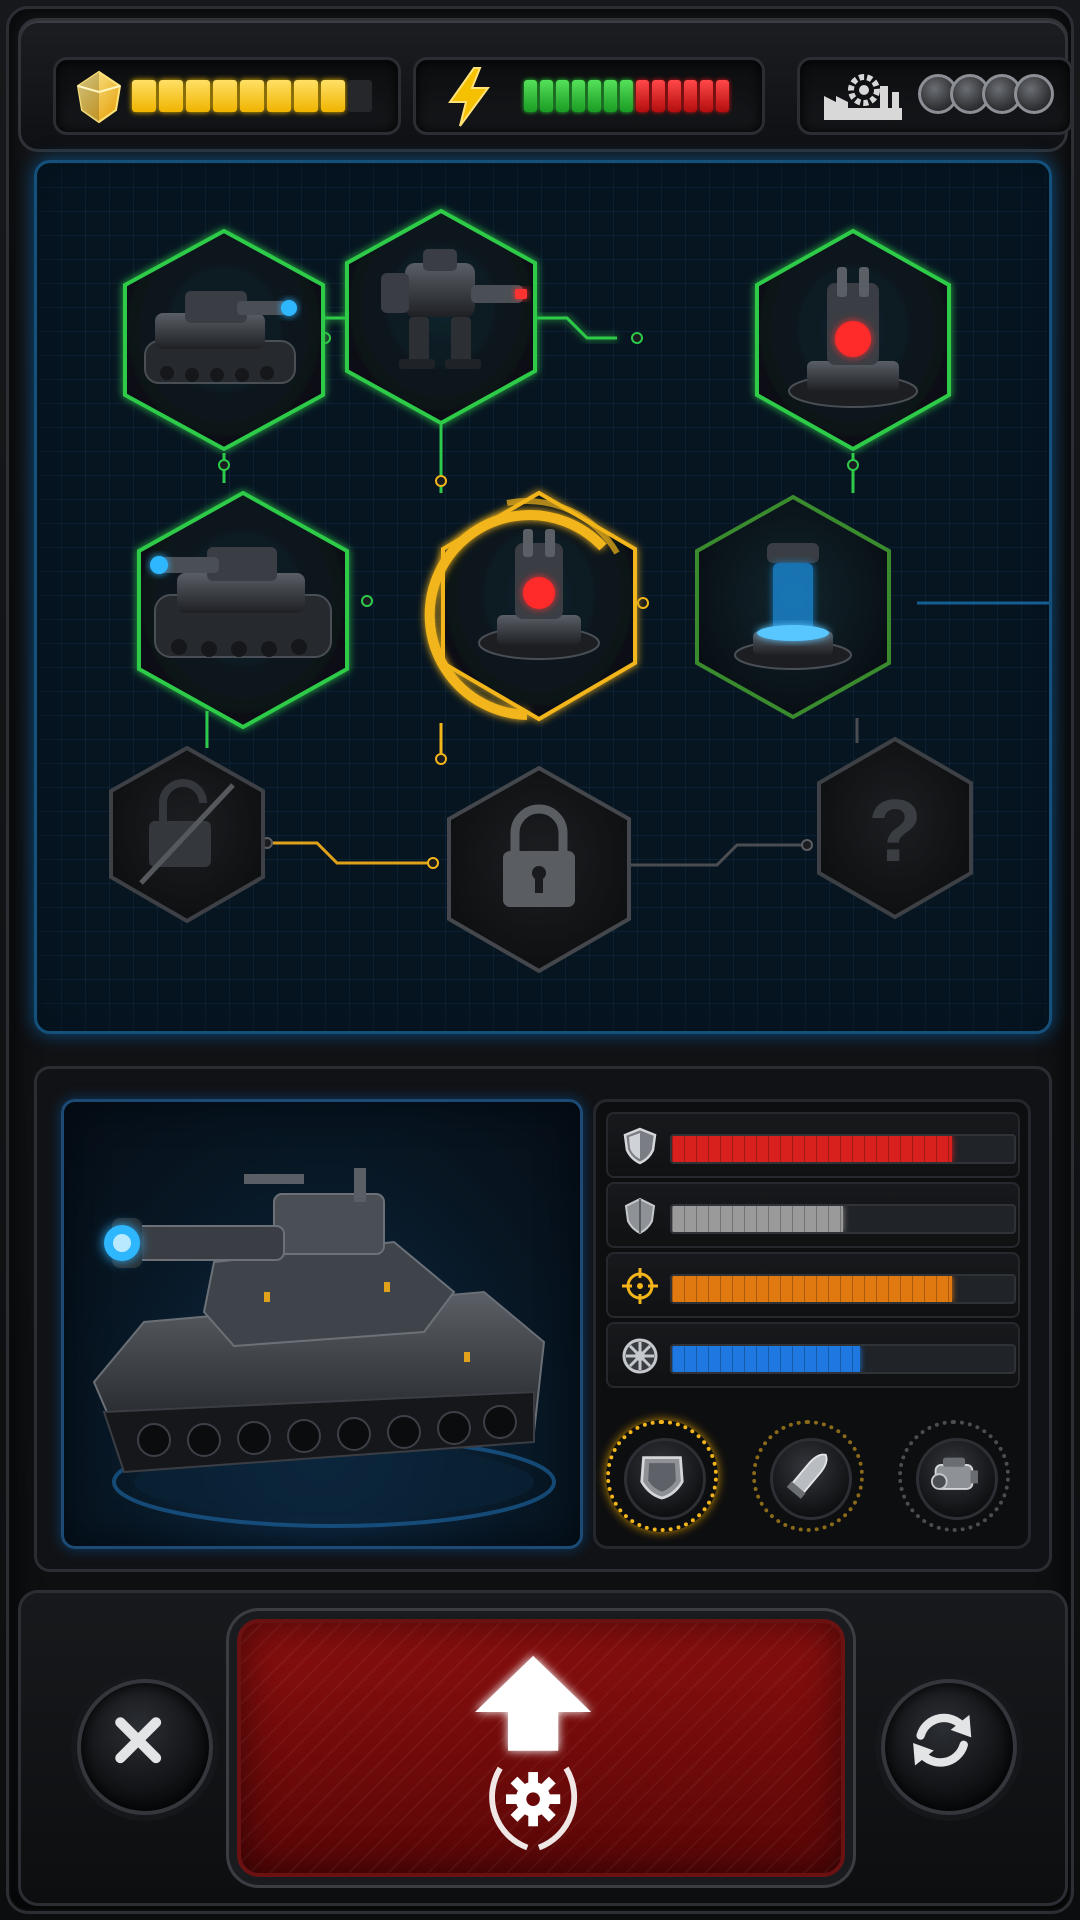  I want to click on unit-stats-panel, so click(812, 1324).